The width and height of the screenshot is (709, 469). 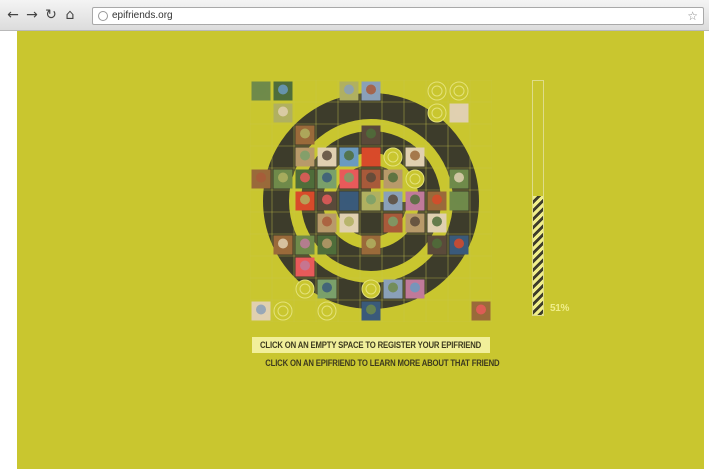 What do you see at coordinates (13, 15) in the screenshot?
I see `back-arrow-icon: ←` at bounding box center [13, 15].